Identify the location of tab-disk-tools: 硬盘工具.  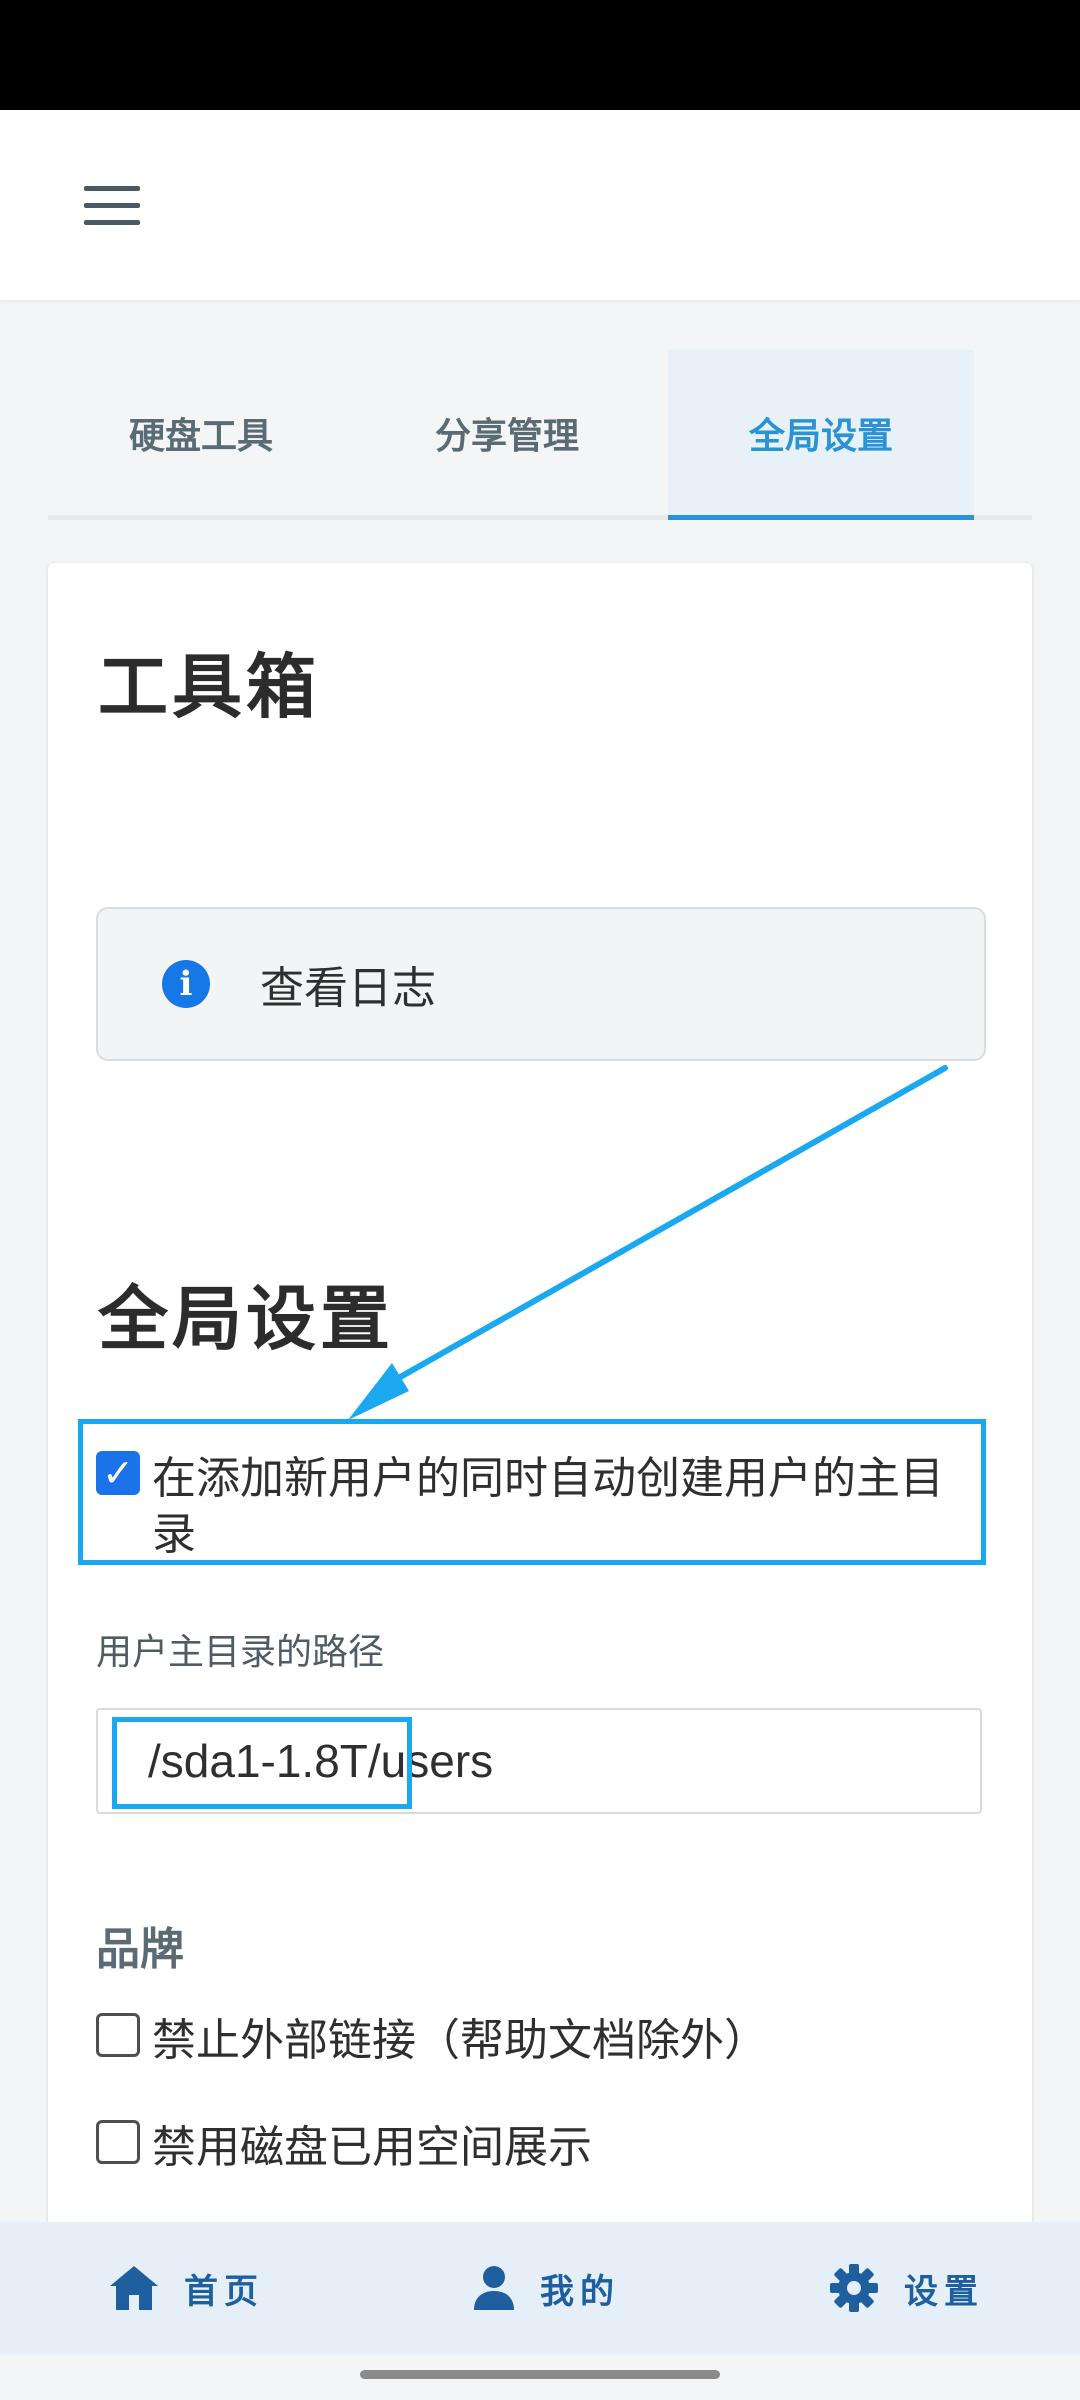
(201, 432).